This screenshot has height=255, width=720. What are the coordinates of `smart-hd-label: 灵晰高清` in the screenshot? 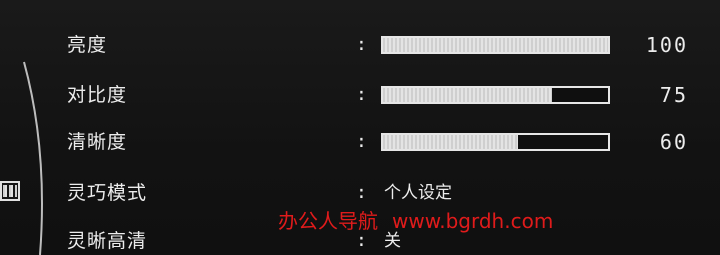 It's located at (107, 241).